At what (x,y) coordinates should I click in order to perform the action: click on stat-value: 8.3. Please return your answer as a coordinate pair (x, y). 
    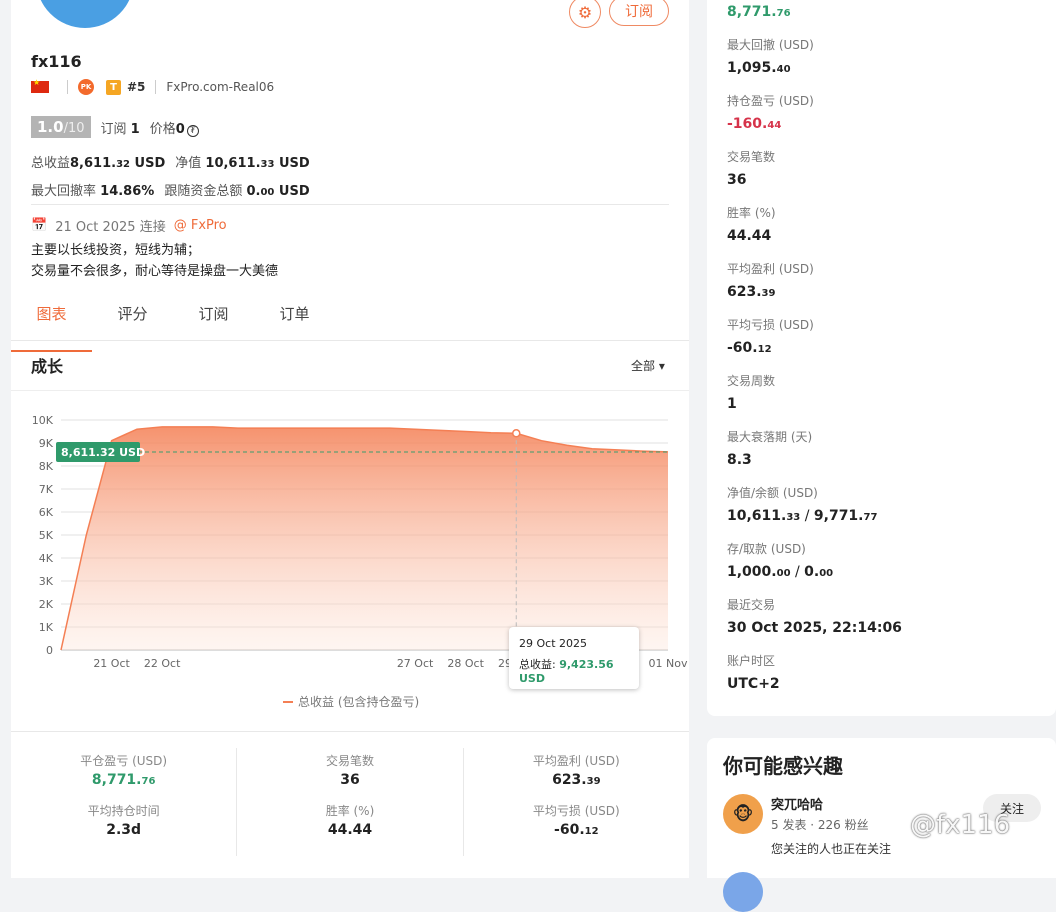
    Looking at the image, I should click on (739, 460).